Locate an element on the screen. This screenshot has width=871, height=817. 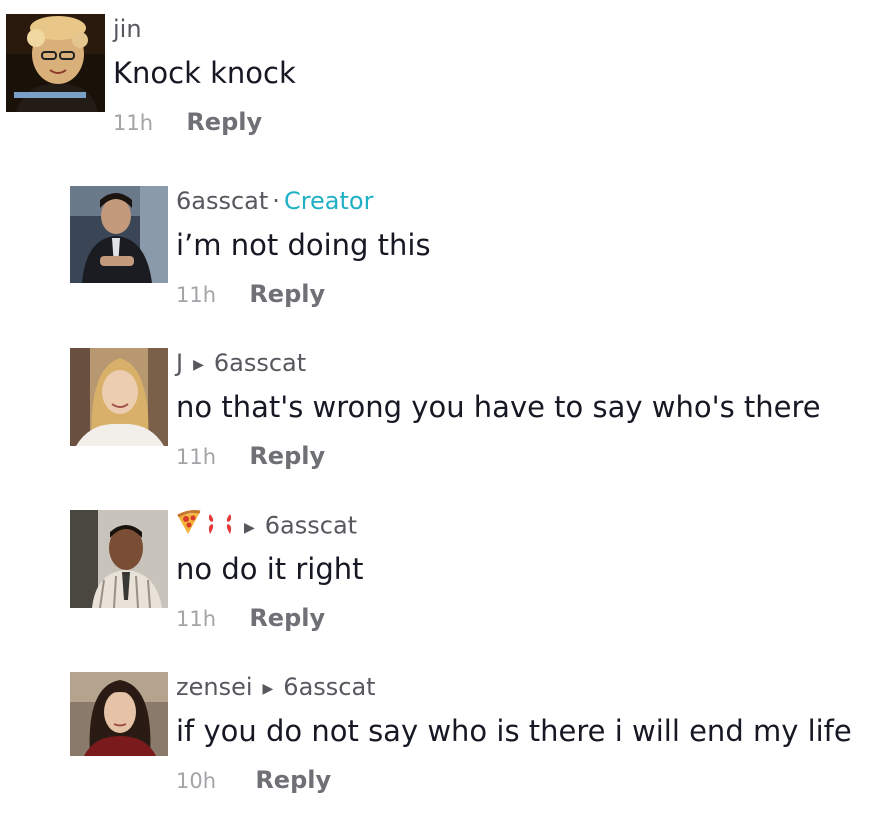
avatar-jin is located at coordinates (55, 63).